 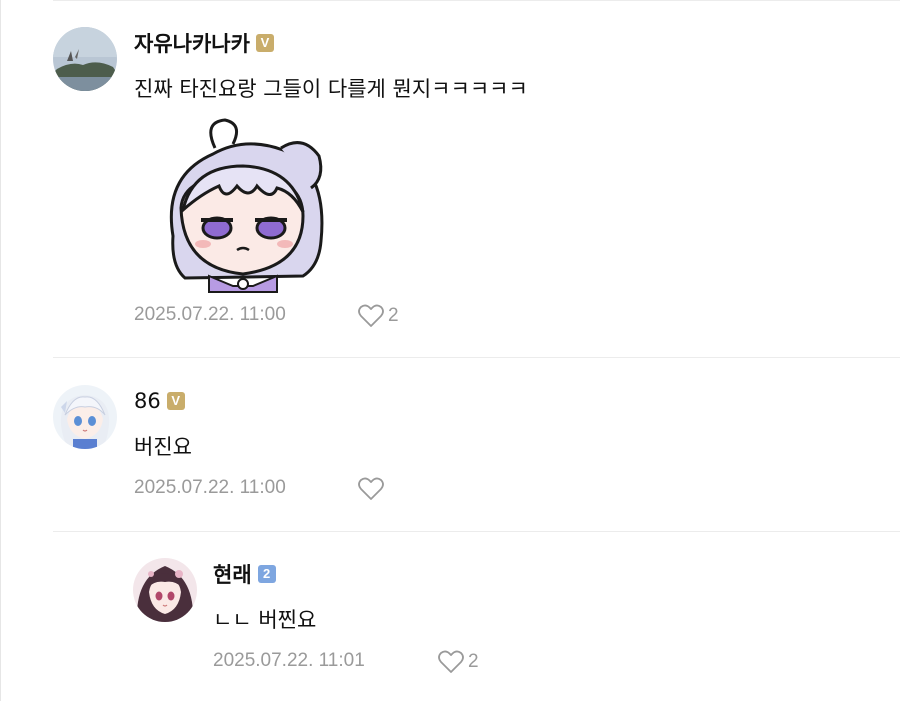 I want to click on comment-text: 버진요, so click(x=163, y=447).